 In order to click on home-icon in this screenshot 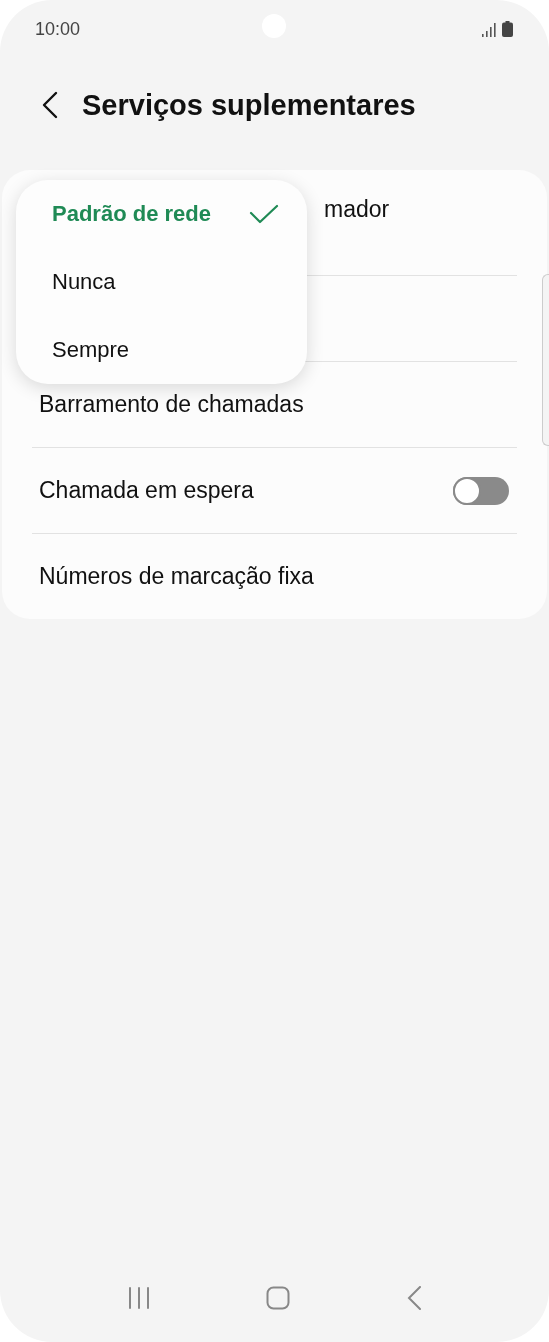, I will do `click(278, 1298)`.